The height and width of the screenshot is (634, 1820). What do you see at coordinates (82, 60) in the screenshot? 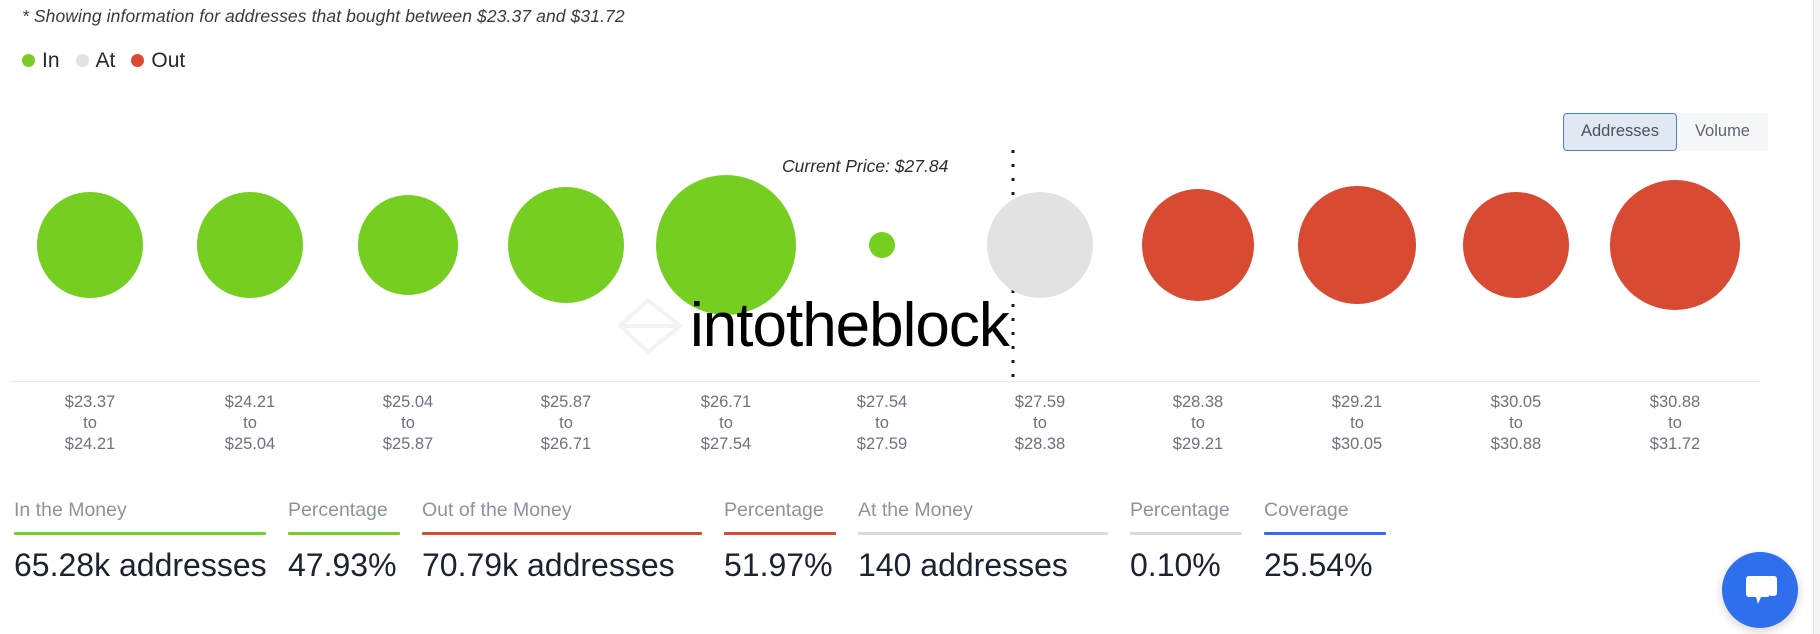
I see `legend-at-circle-icon` at bounding box center [82, 60].